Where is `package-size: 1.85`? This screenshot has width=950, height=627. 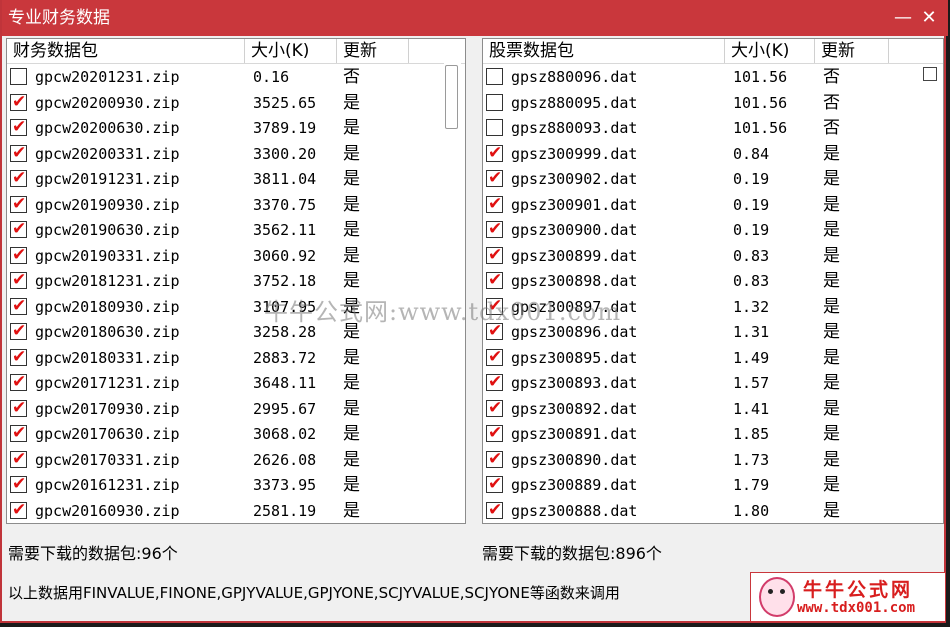 package-size: 1.85 is located at coordinates (751, 434).